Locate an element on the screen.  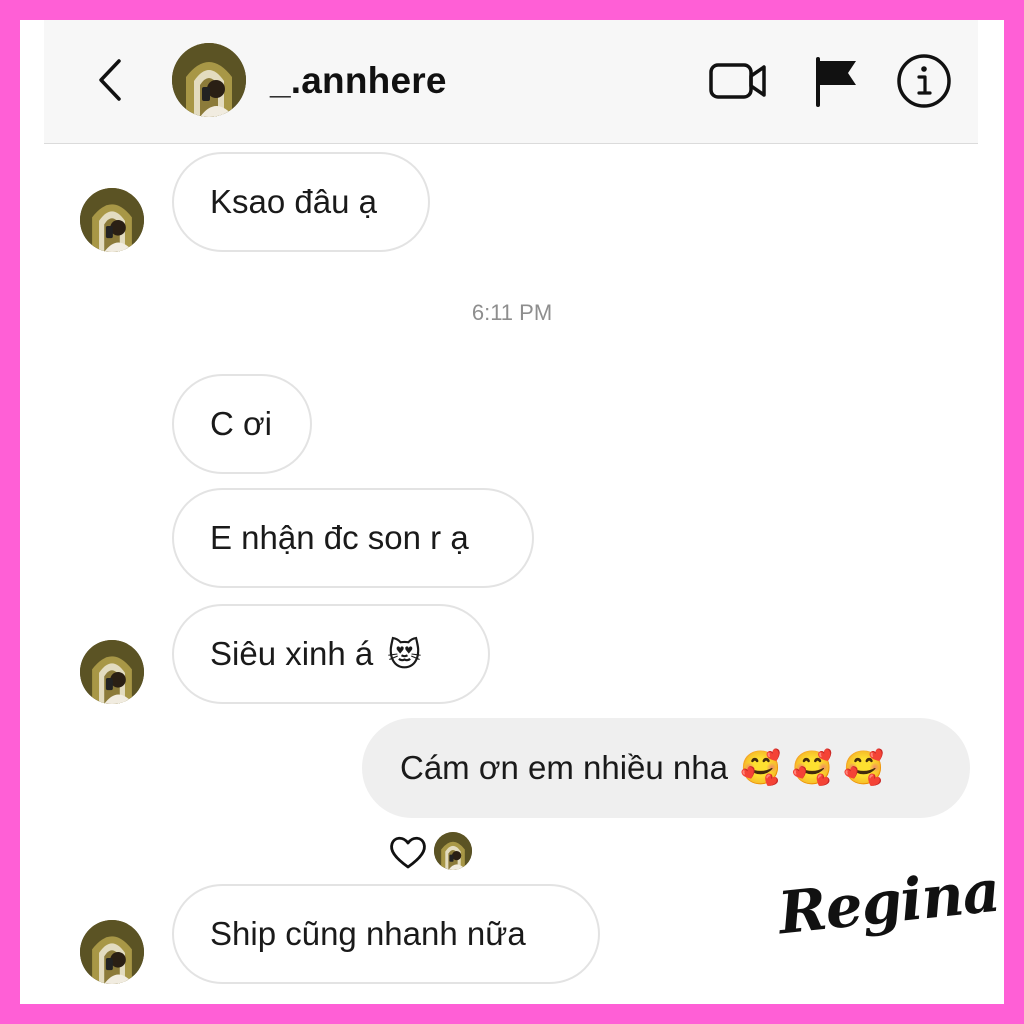
message-bubble: Ksao đâu ạ is located at coordinates (301, 202).